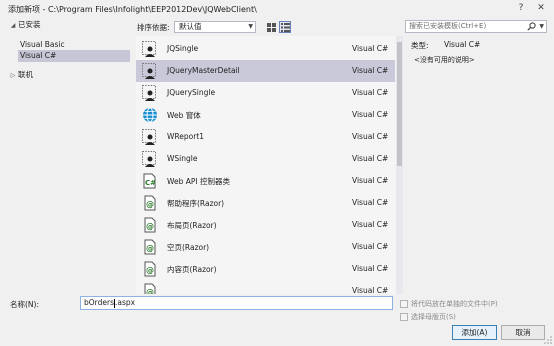  Describe the element at coordinates (541, 8) in the screenshot. I see `close-button: ✕` at that location.